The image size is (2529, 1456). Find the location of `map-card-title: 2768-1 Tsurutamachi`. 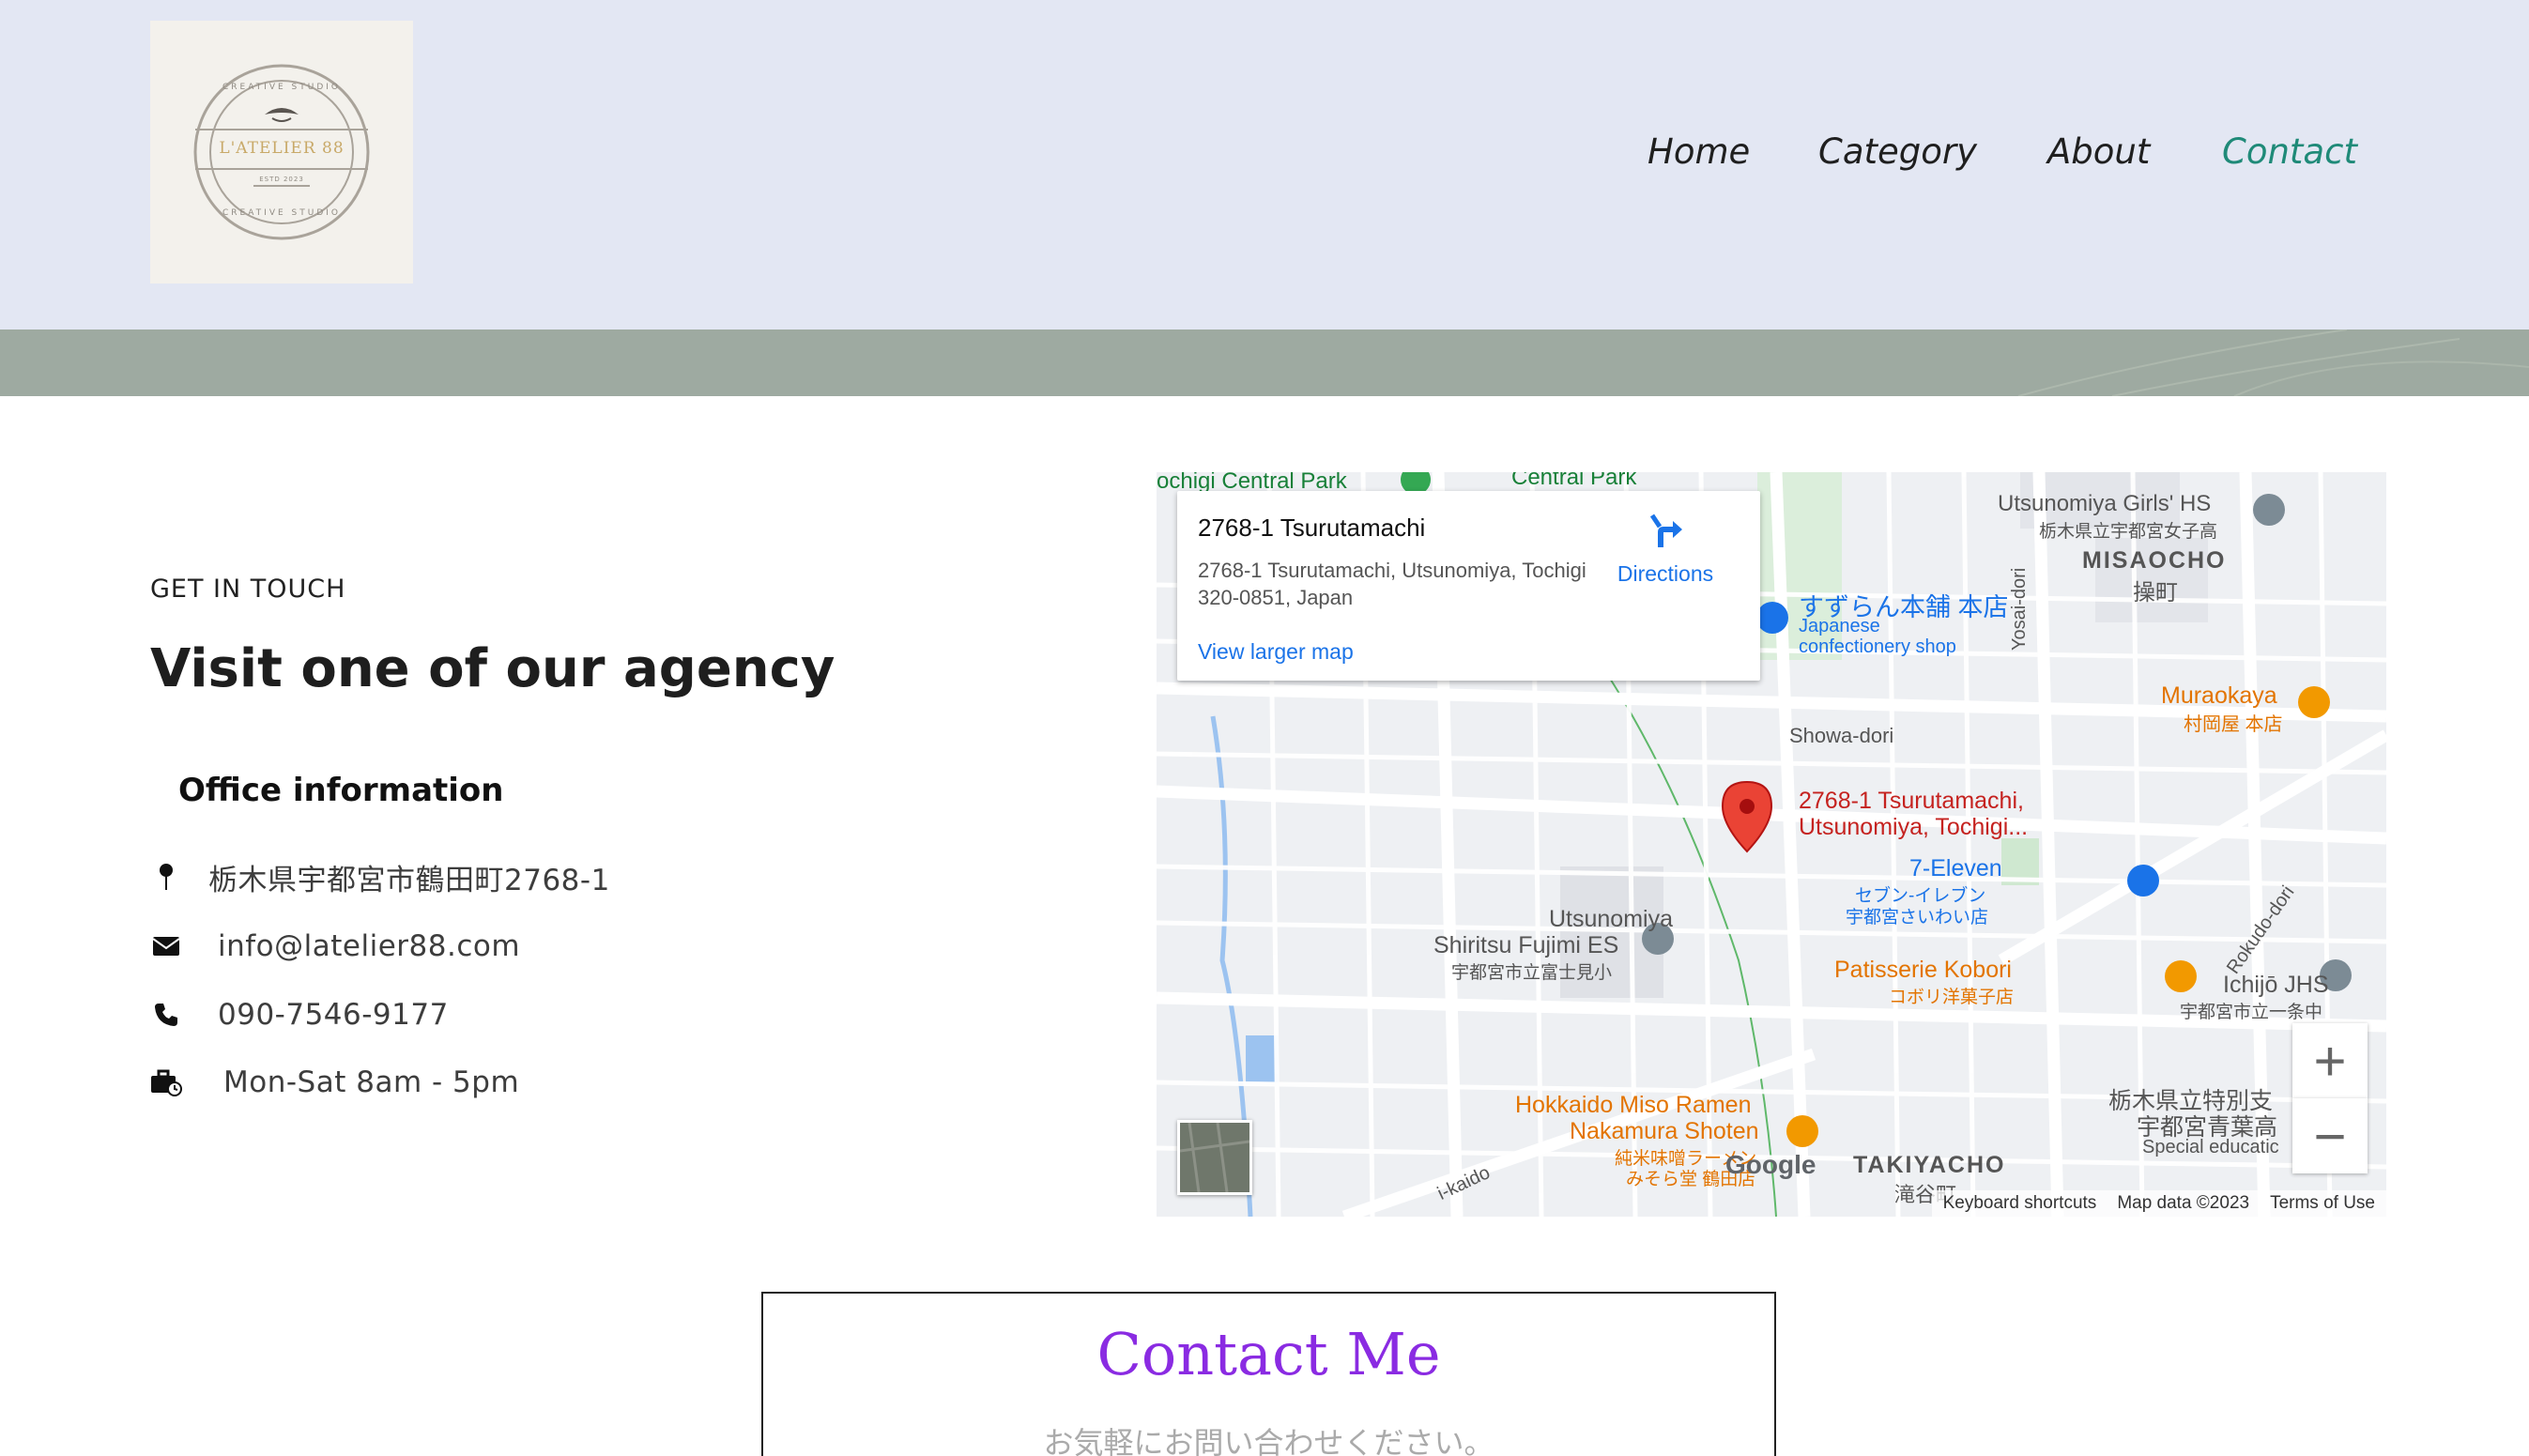

map-card-title: 2768-1 Tsurutamachi is located at coordinates (1312, 527).